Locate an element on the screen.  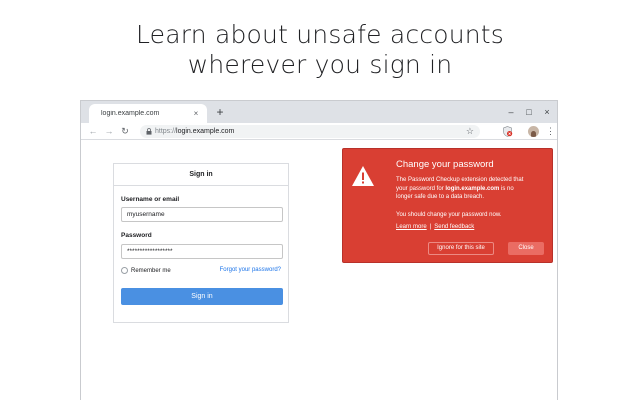
profile-avatar is located at coordinates (533, 131).